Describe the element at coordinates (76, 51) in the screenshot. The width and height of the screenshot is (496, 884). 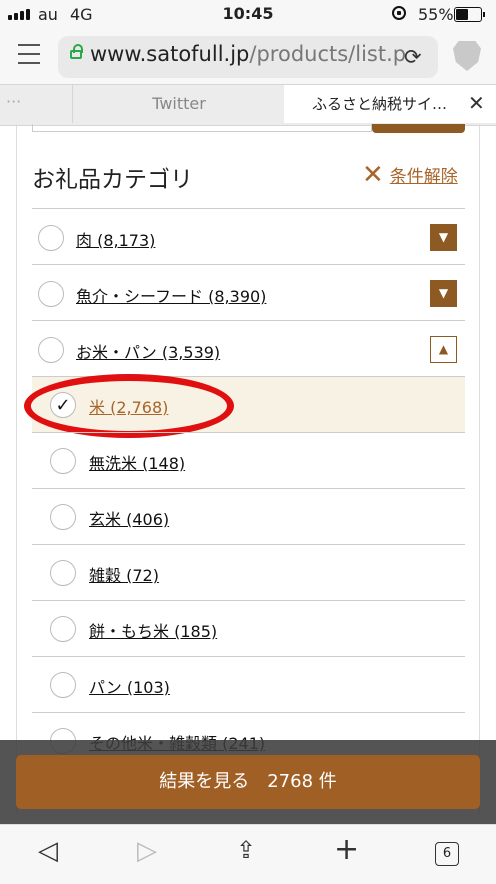
I see `lock-icon` at that location.